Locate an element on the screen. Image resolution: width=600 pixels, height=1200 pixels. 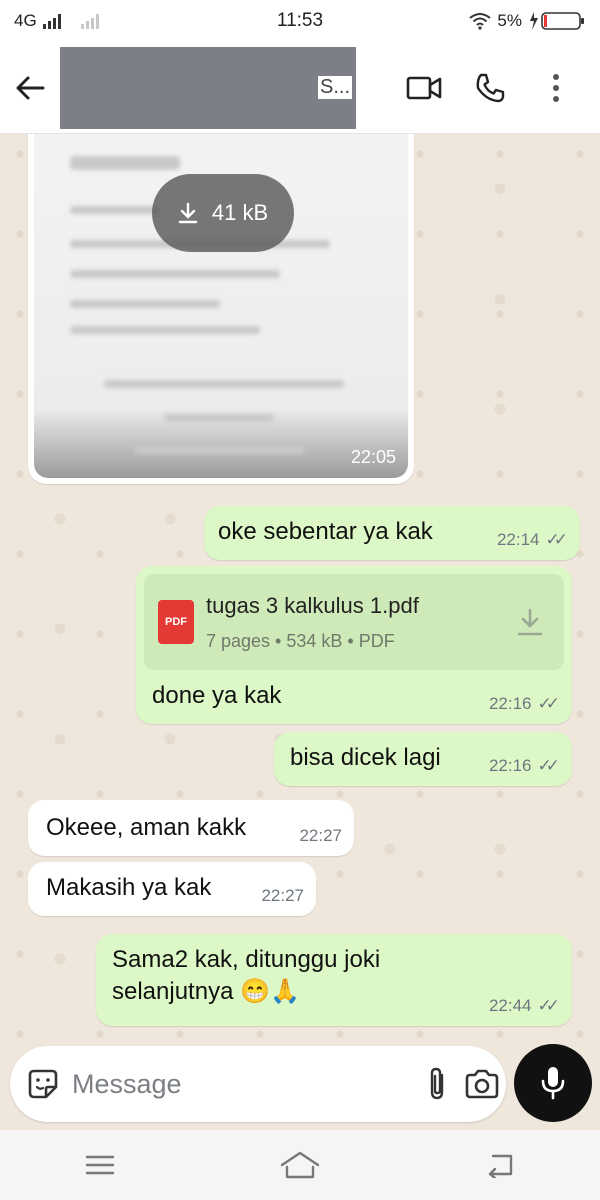
battery-charging-icon is located at coordinates (557, 21).